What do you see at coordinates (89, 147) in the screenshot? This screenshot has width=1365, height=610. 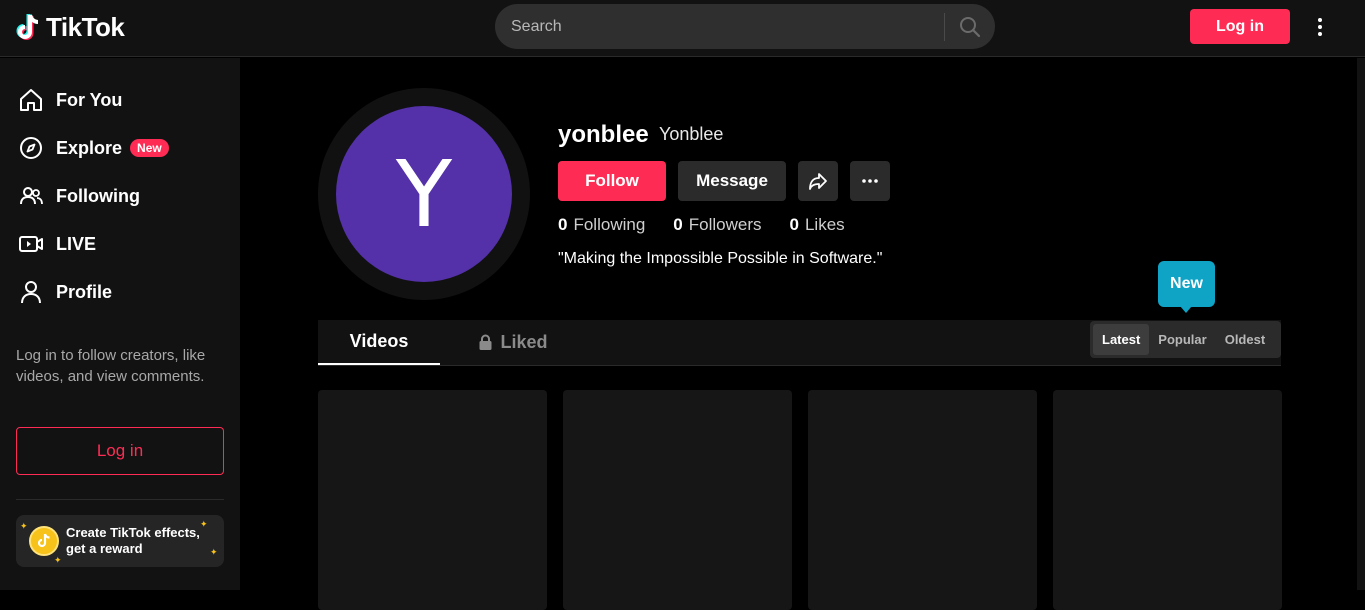 I see `sidebar-item-label: Explore` at bounding box center [89, 147].